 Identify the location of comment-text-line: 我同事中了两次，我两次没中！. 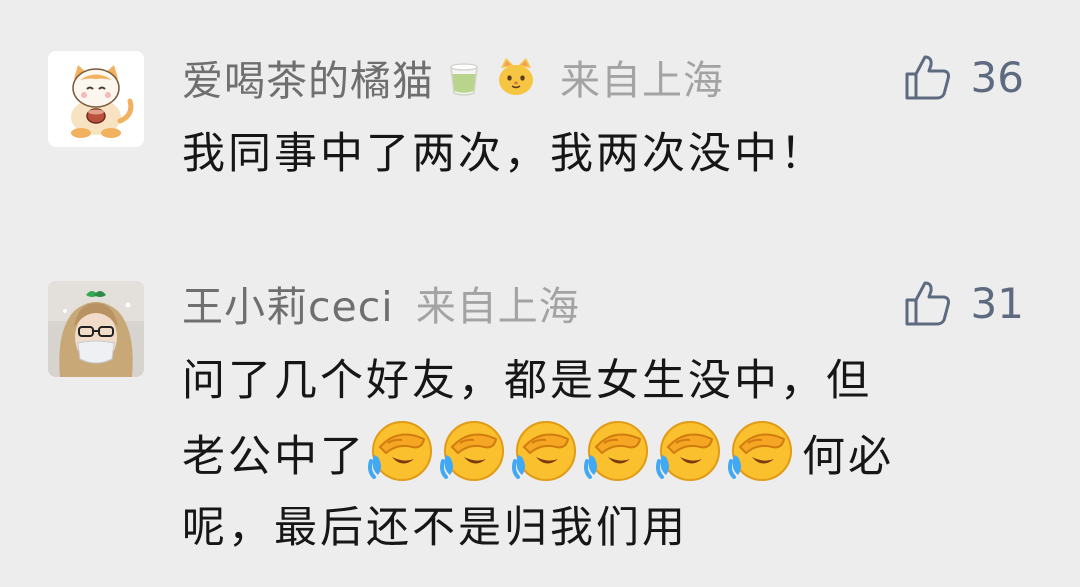
(504, 154).